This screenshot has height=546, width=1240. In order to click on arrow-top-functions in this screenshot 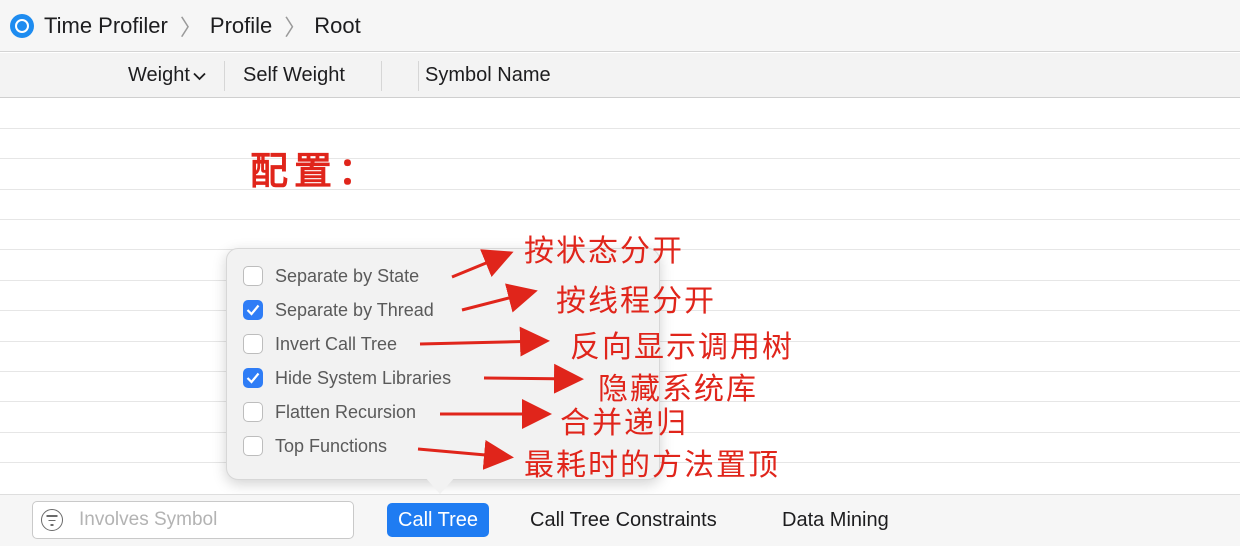, I will do `click(465, 454)`.